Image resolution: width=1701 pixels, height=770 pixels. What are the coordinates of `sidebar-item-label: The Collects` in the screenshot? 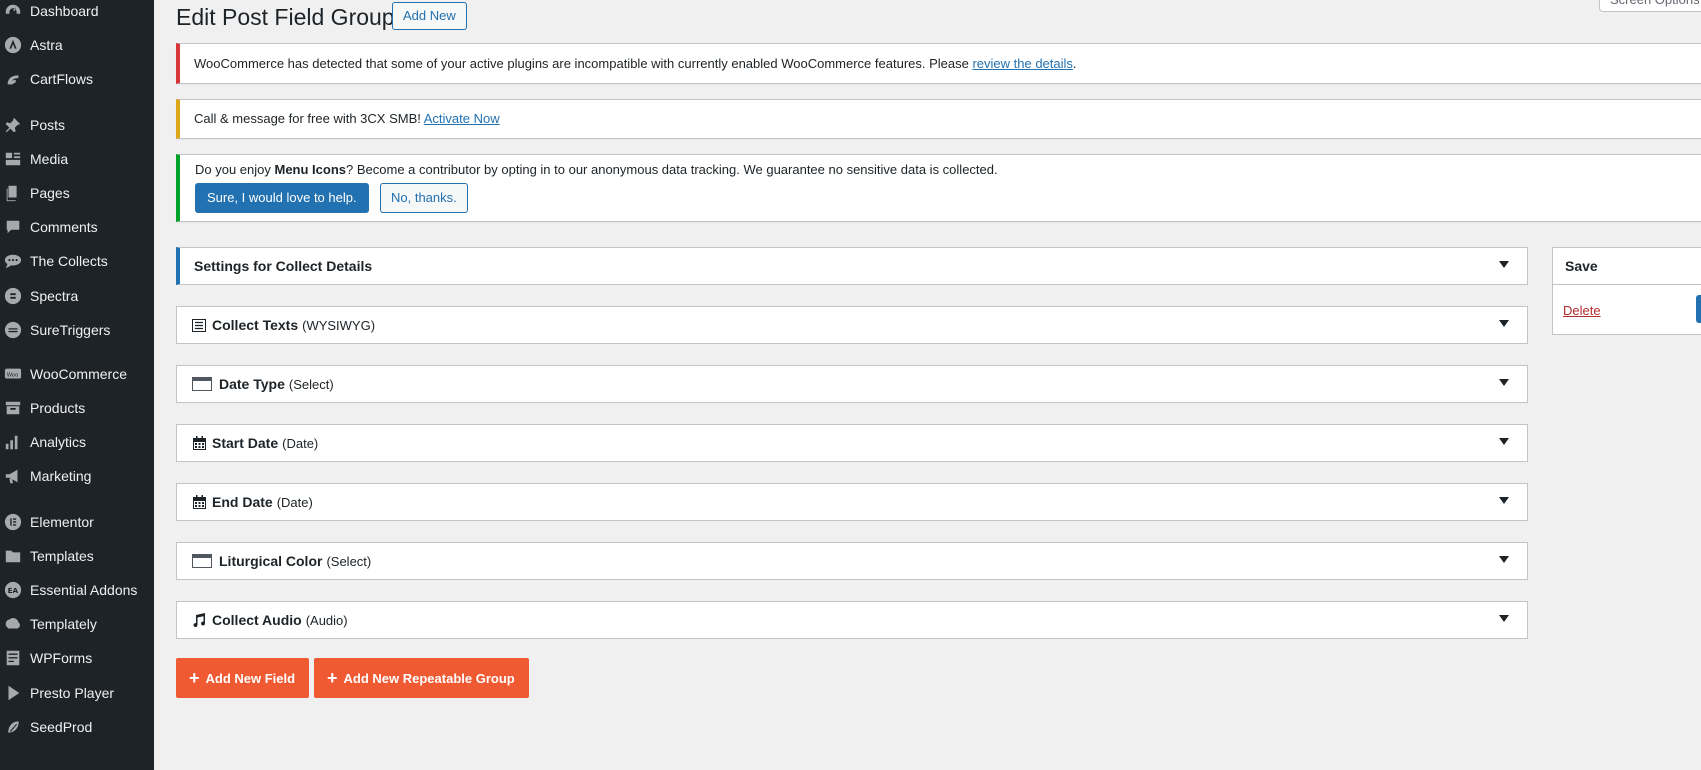 It's located at (69, 261).